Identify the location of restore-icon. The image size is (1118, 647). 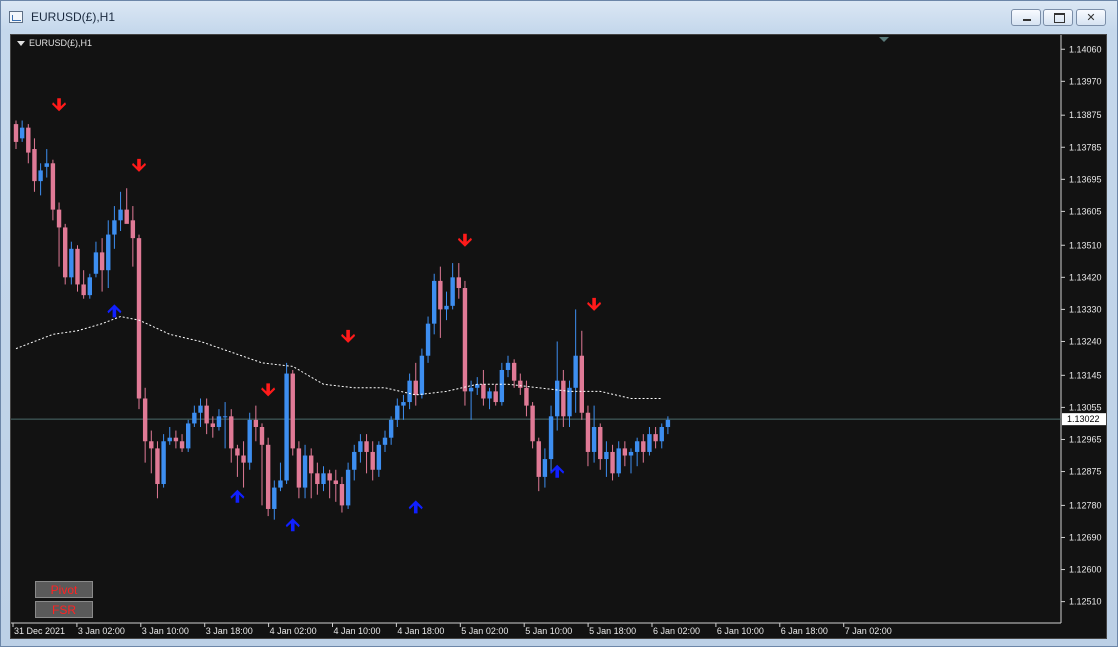
(1059, 18).